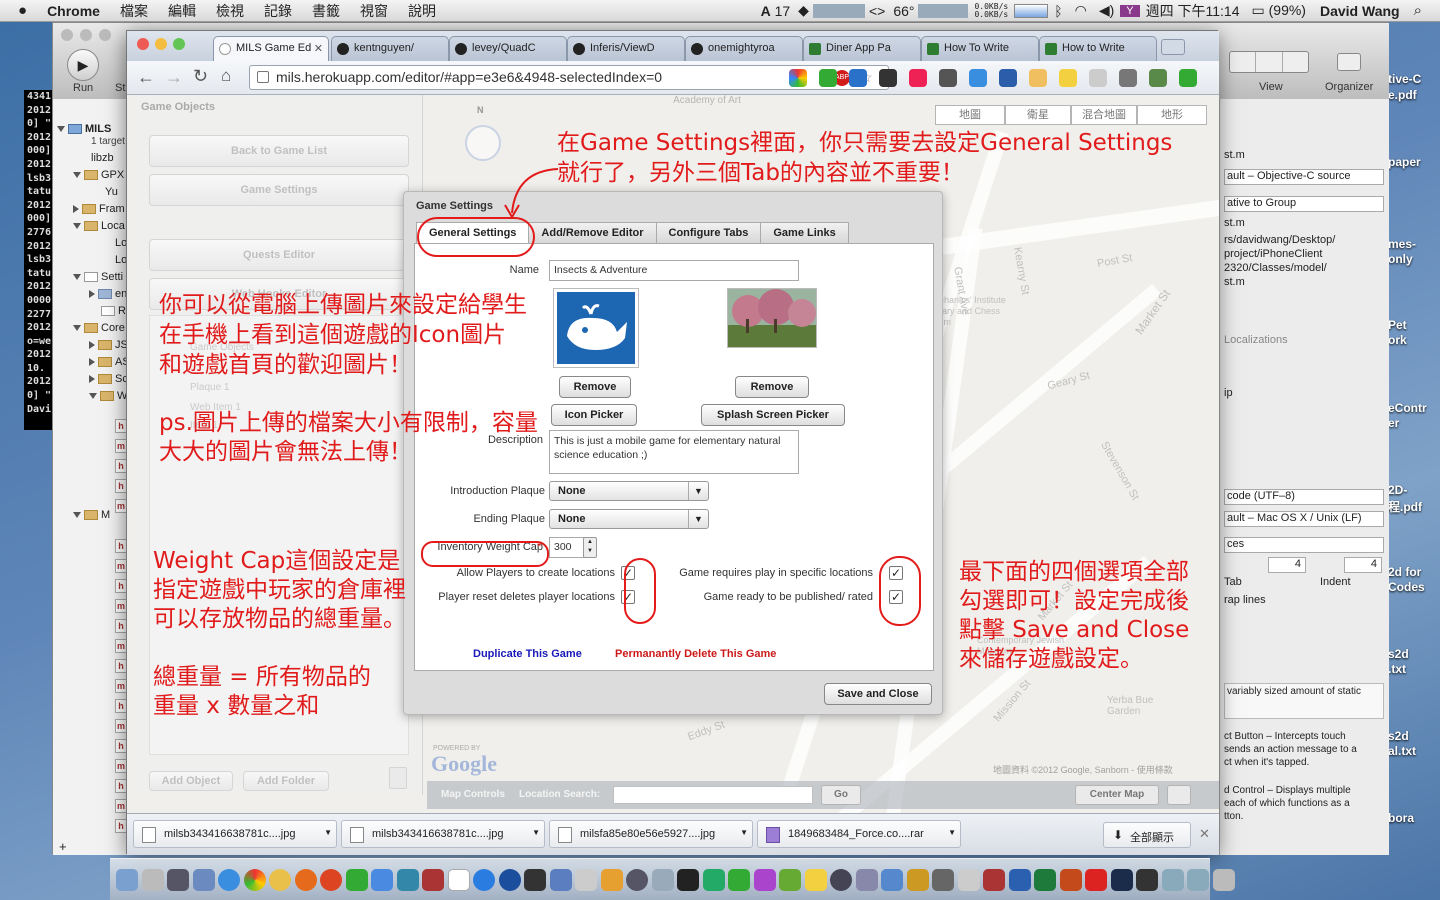 The width and height of the screenshot is (1440, 900). Describe the element at coordinates (1295, 62) in the screenshot. I see `right-panel-toggle` at that location.